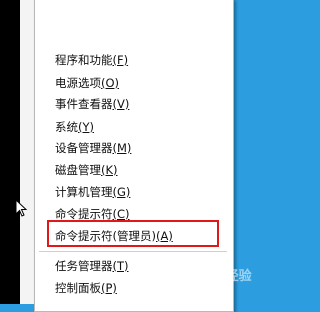 Image resolution: width=320 pixels, height=312 pixels. I want to click on paw-icon, so click(186, 271).